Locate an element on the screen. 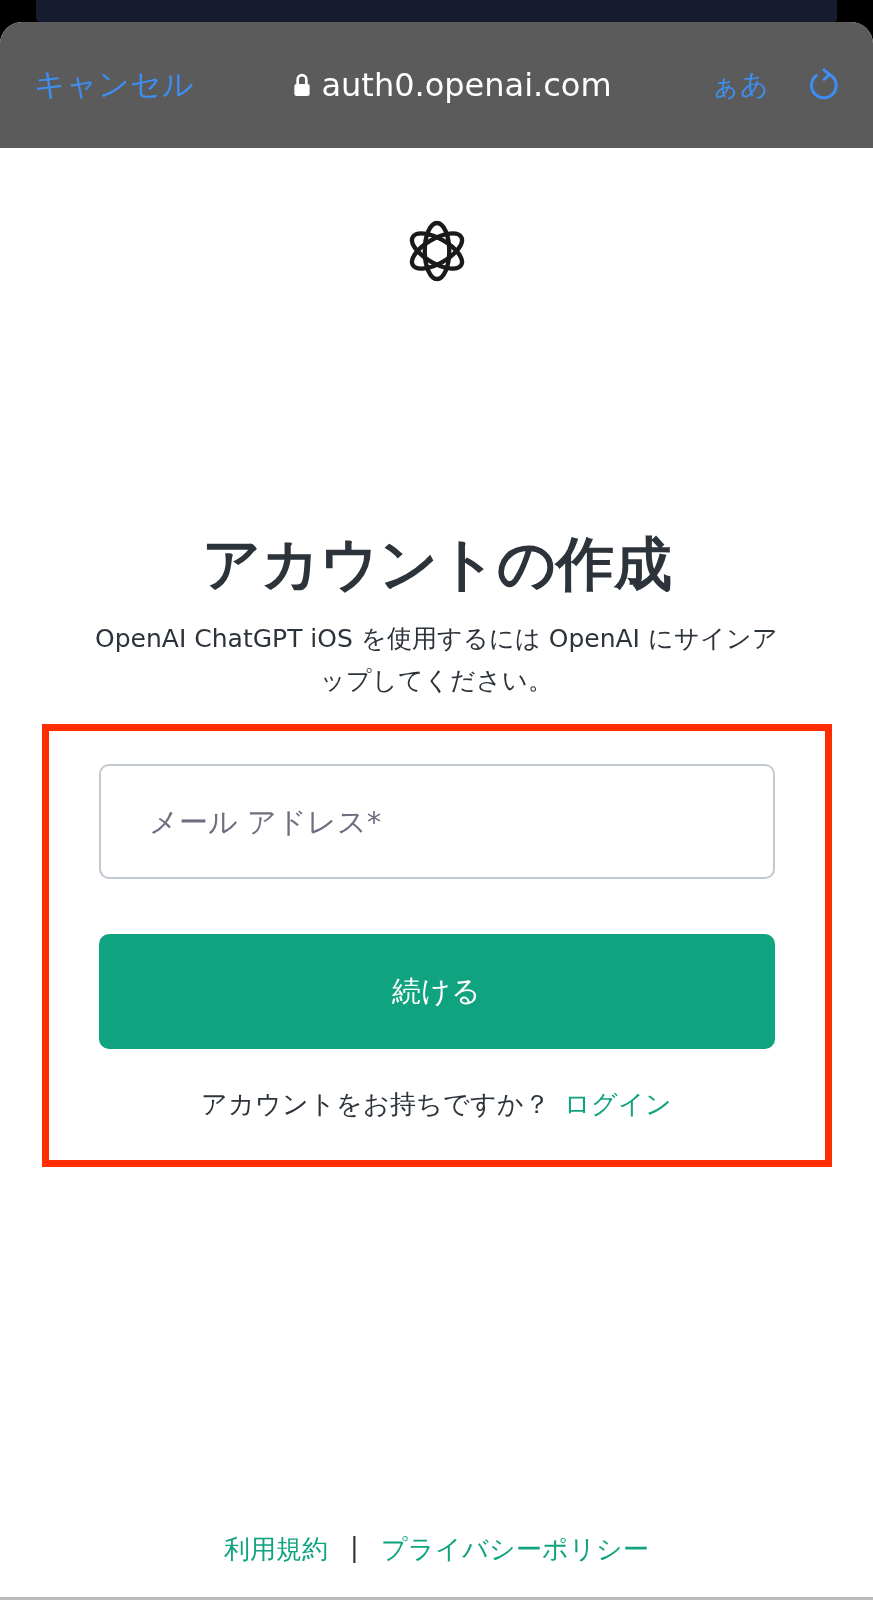 This screenshot has height=1600, width=873. subtitle: OpenAI ChatGPT iOS を使用するには OpenAI にサインアップしてください。 is located at coordinates (436, 660).